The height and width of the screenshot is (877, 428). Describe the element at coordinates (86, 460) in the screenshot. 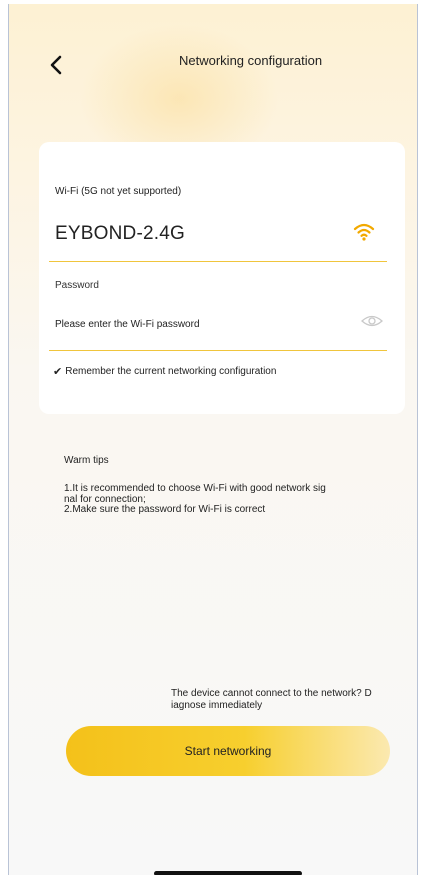

I see `tips-title: Warm tips` at that location.